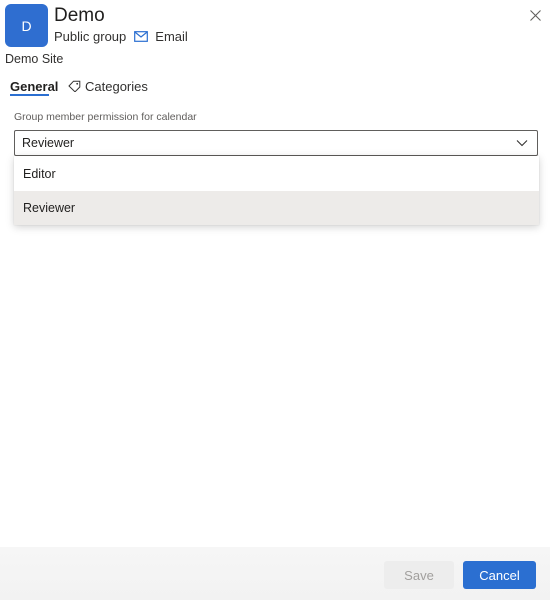 The image size is (550, 600). What do you see at coordinates (105, 117) in the screenshot?
I see `permission-field-label: Group member permission for calendar` at bounding box center [105, 117].